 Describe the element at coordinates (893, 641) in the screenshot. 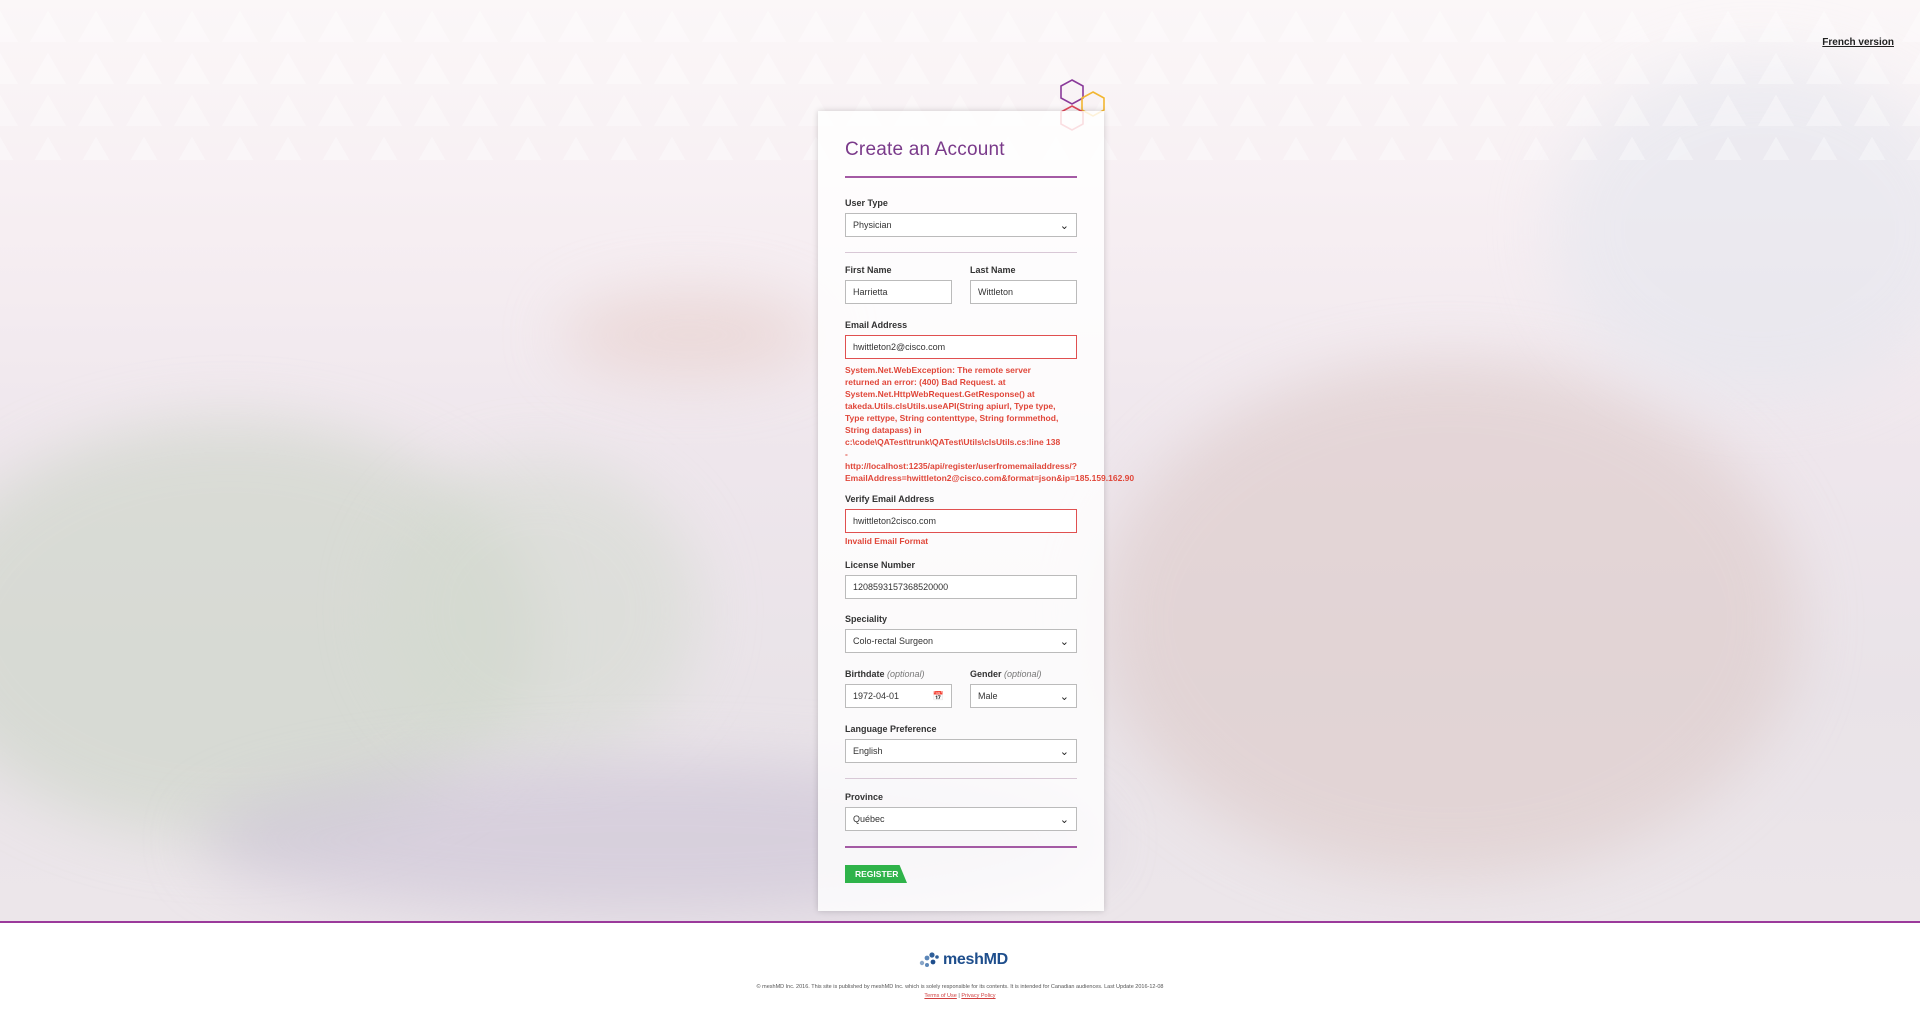

I see `speciality-value: Colo-rectal Surgeon` at that location.